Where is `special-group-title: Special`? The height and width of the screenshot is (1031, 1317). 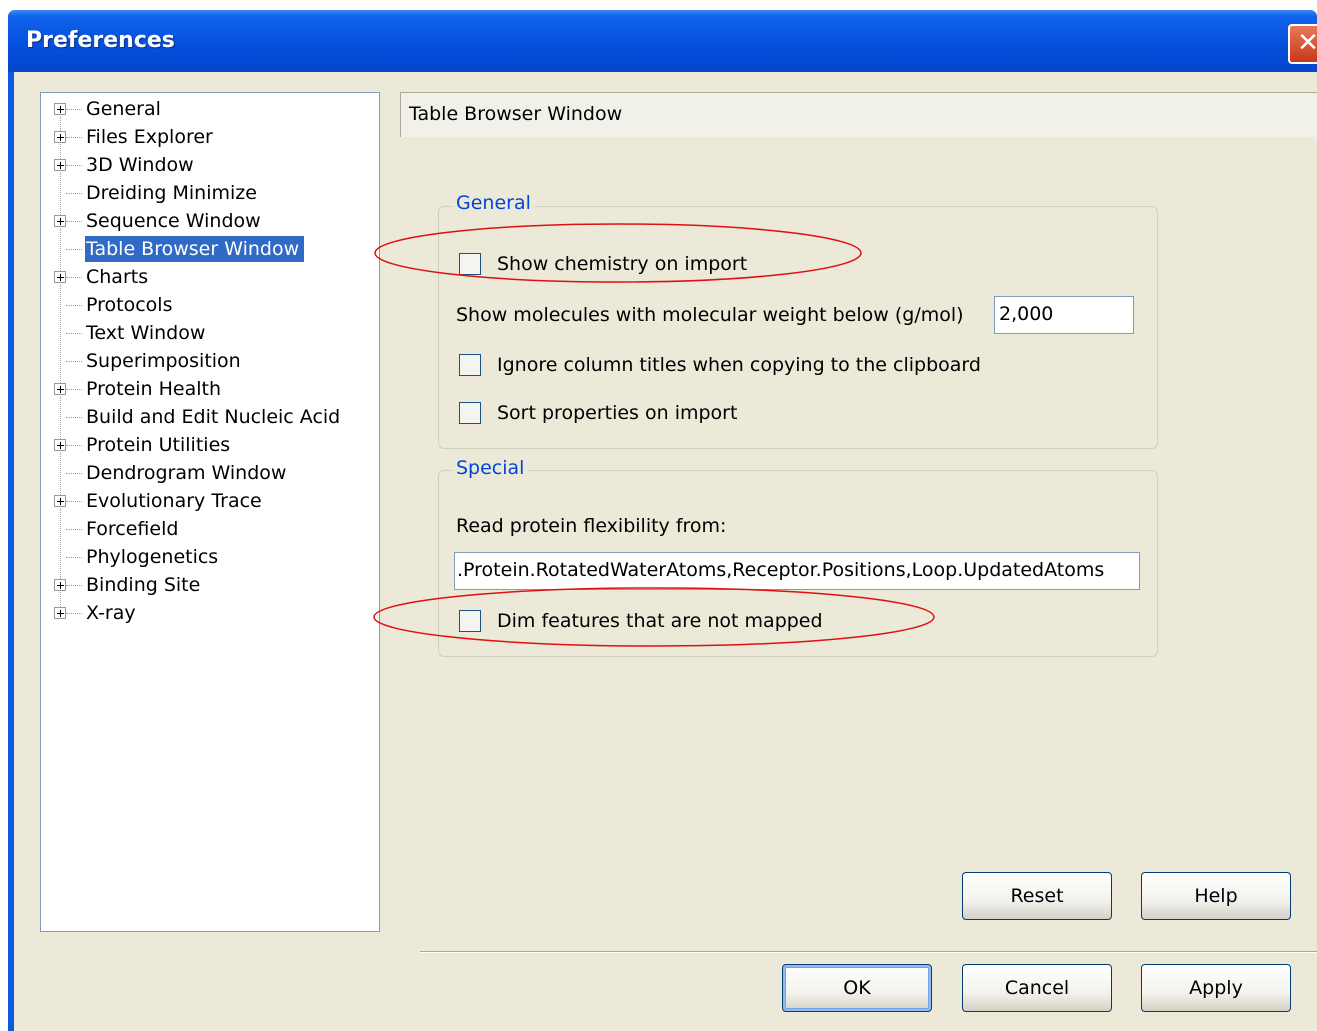 special-group-title: Special is located at coordinates (490, 468).